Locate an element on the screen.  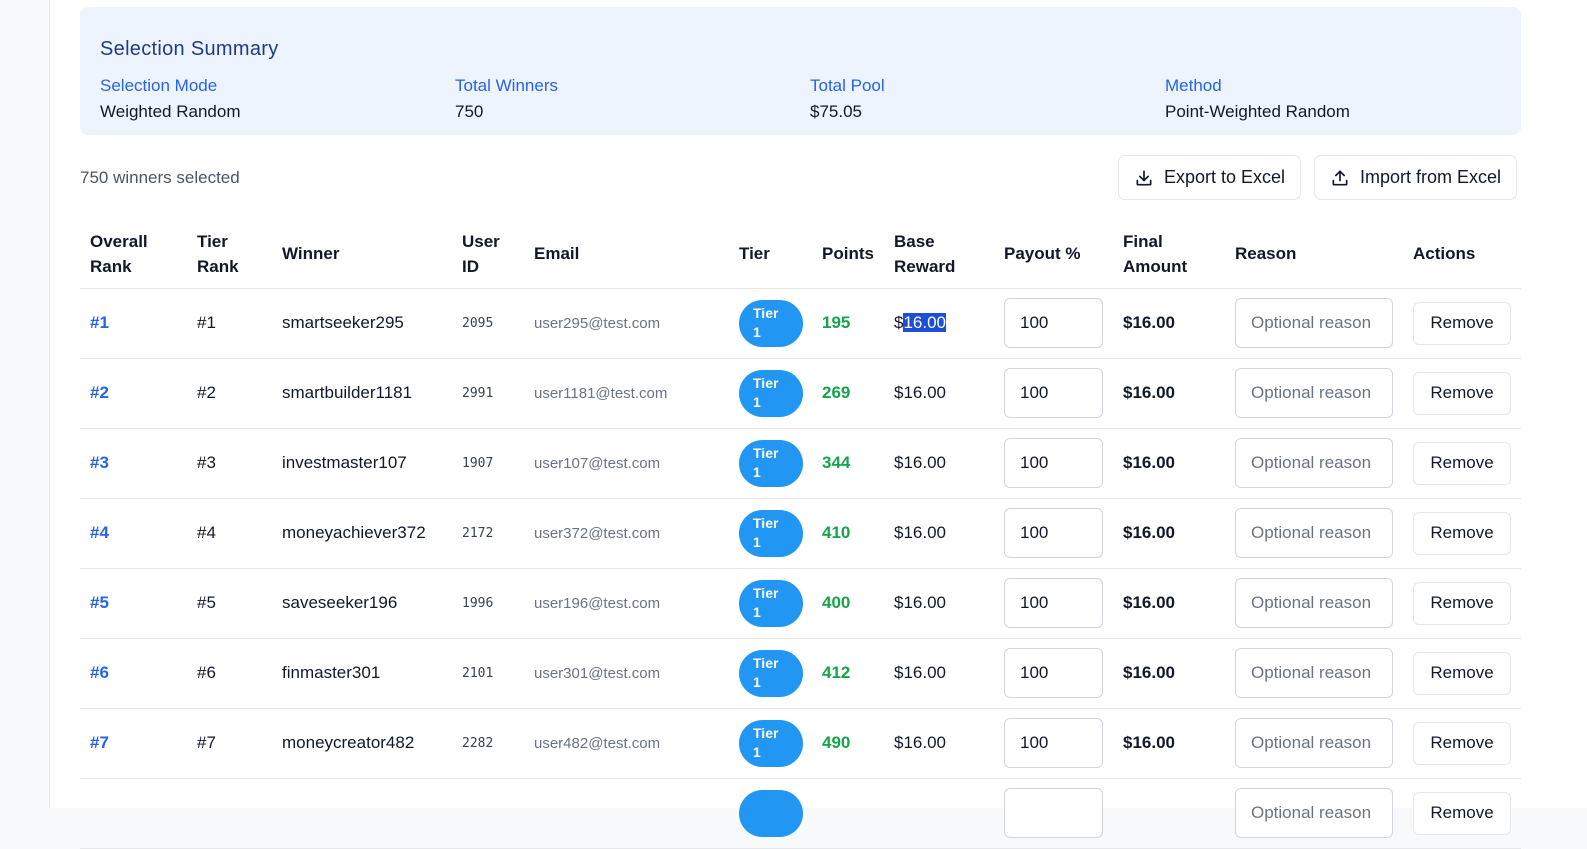
user-id is located at coordinates (488, 813).